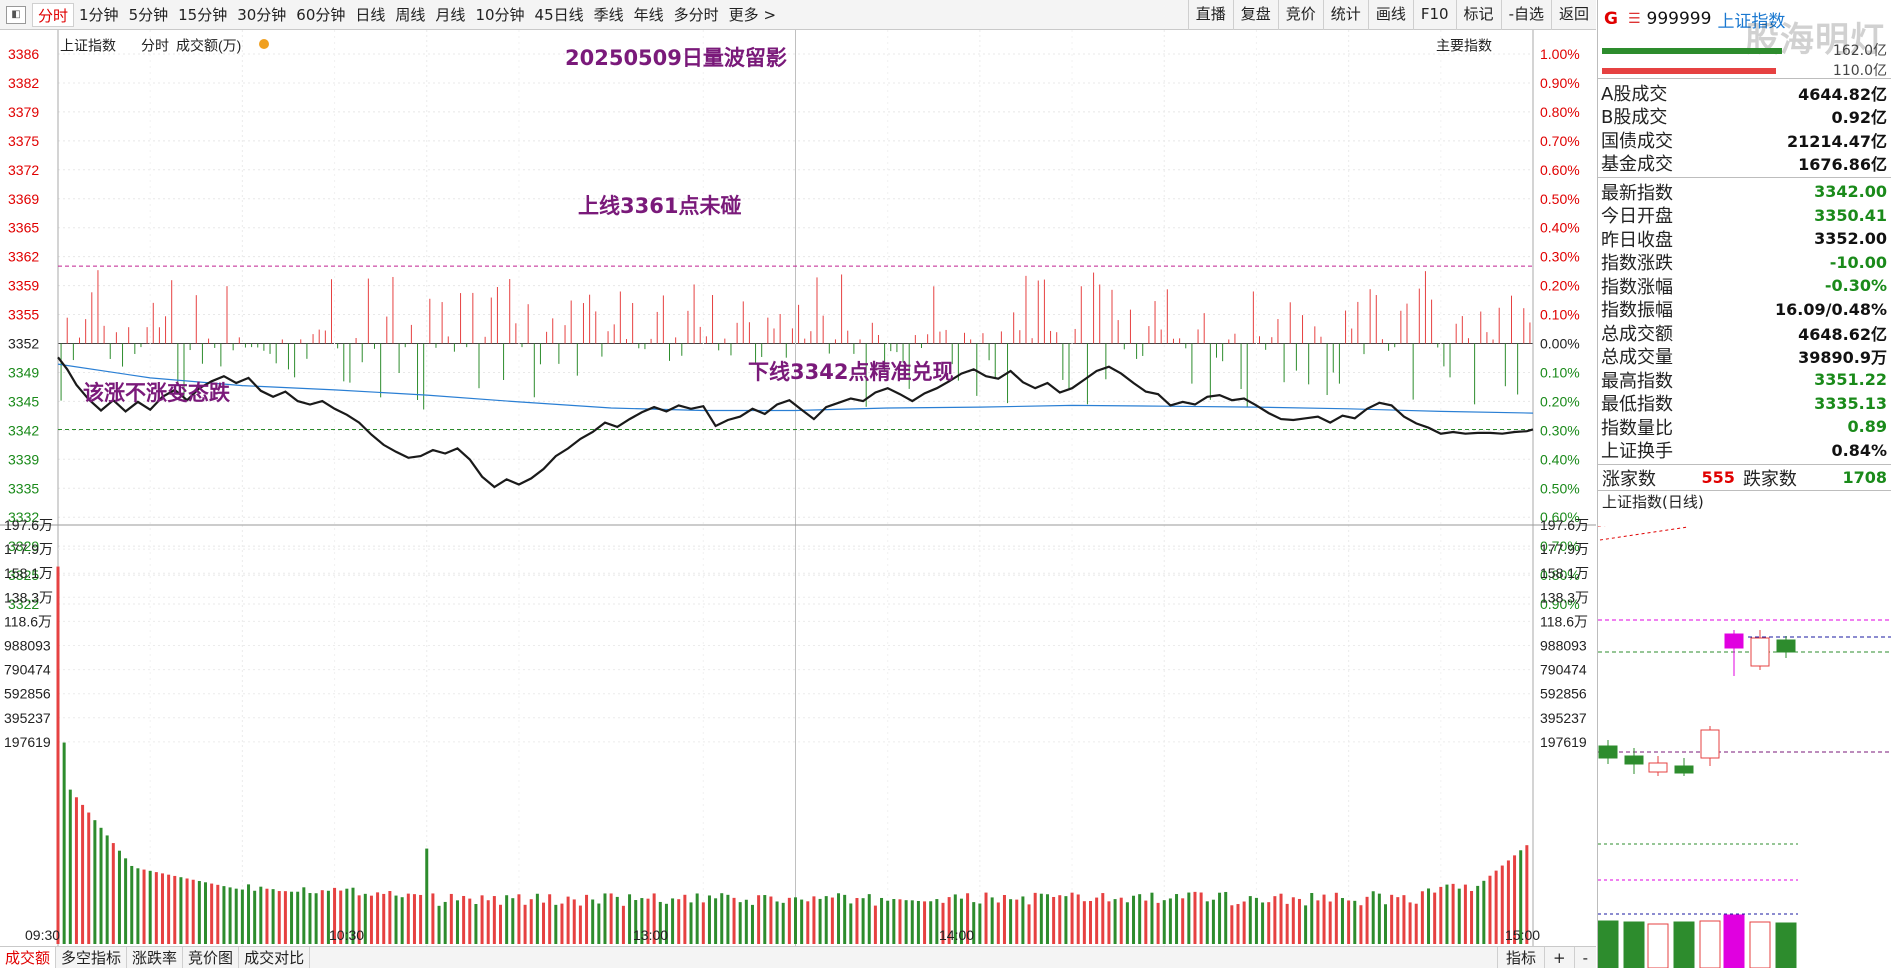 This screenshot has width=1891, height=968. I want to click on period-tab: 1分钟, so click(99, 15).